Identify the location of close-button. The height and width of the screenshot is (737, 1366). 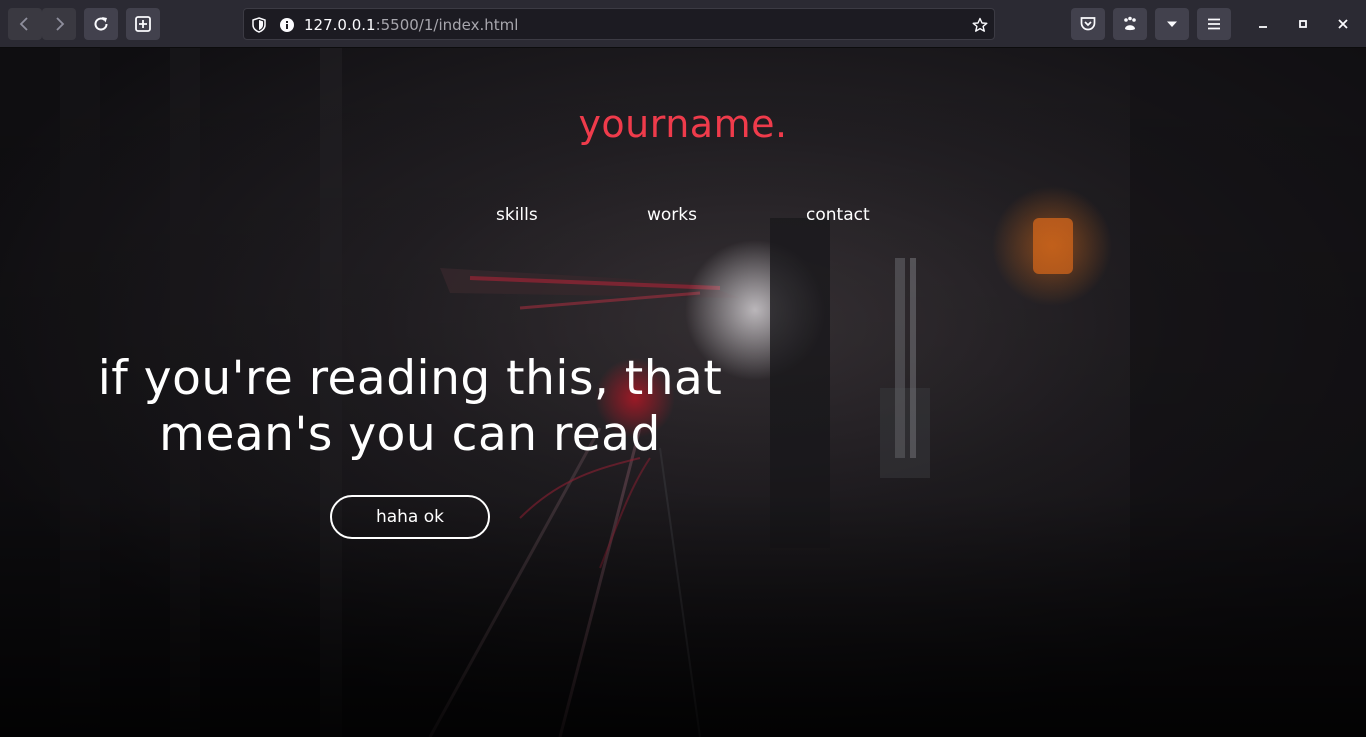
(1343, 24).